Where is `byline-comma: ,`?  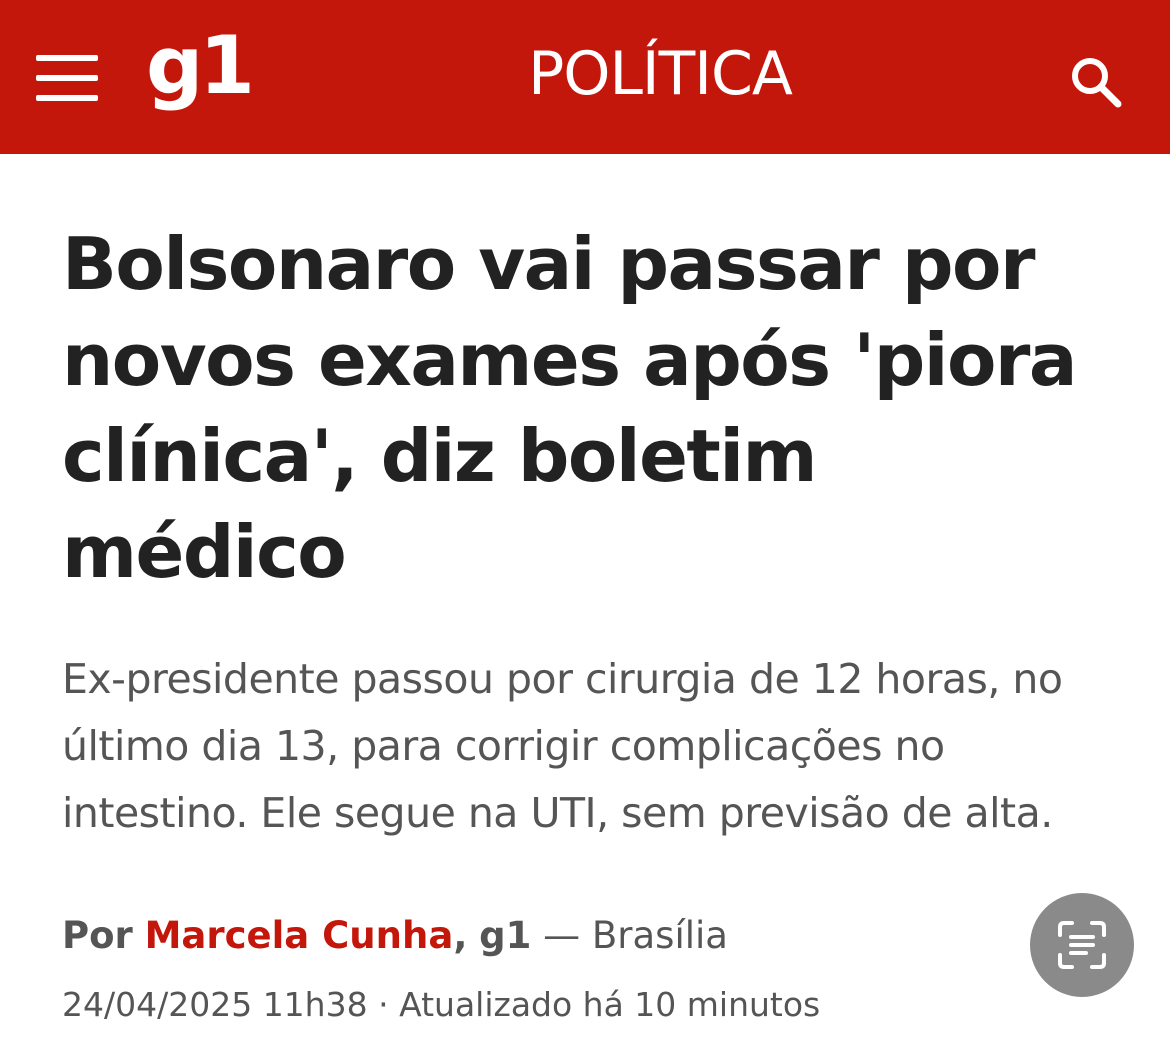 byline-comma: , is located at coordinates (460, 935).